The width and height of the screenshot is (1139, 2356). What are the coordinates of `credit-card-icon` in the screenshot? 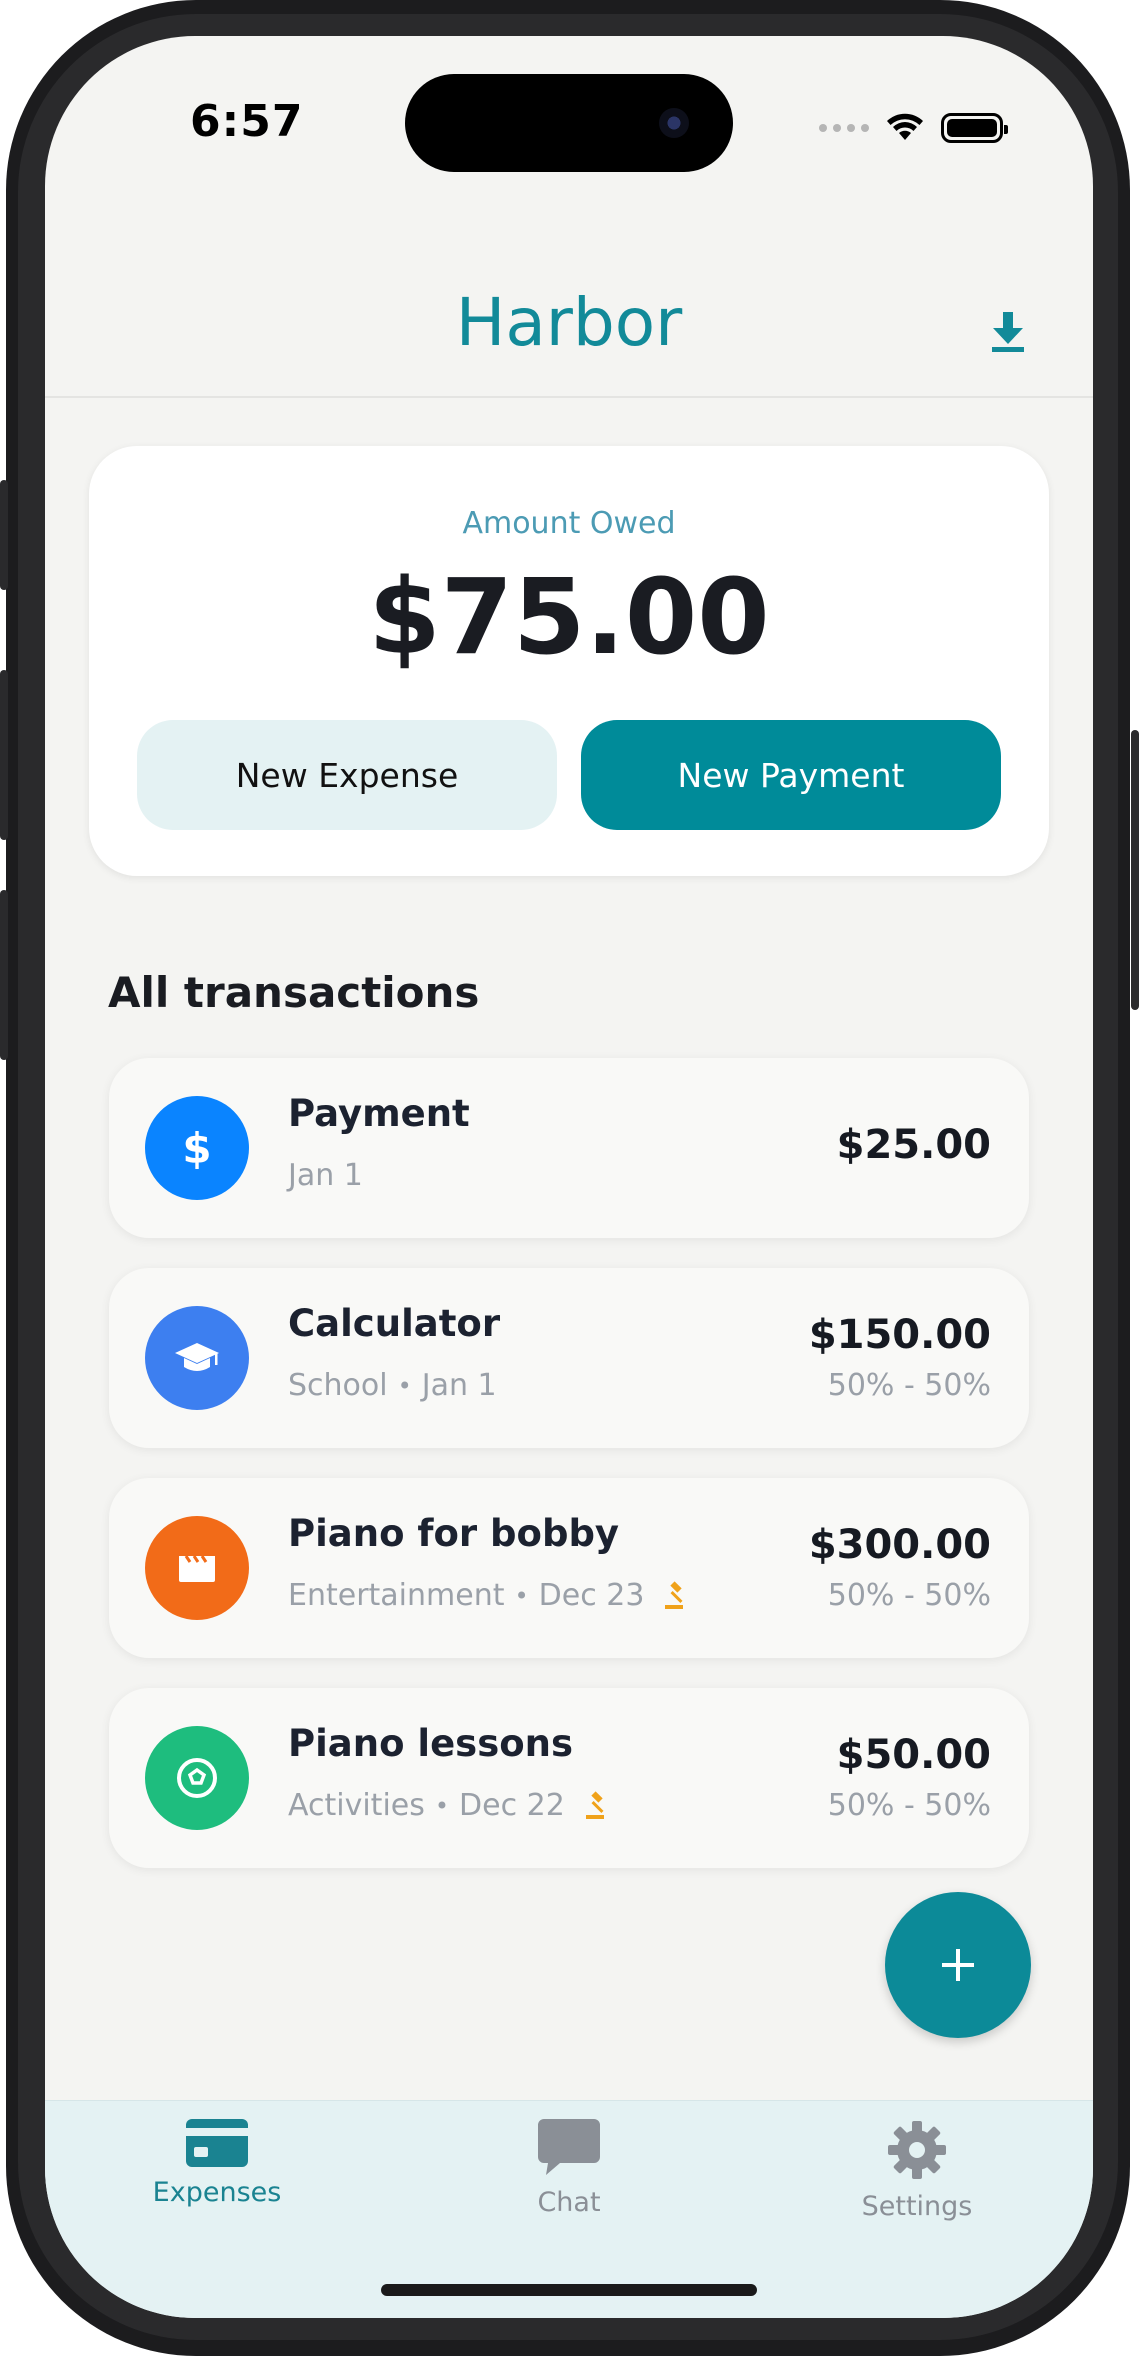 It's located at (217, 2143).